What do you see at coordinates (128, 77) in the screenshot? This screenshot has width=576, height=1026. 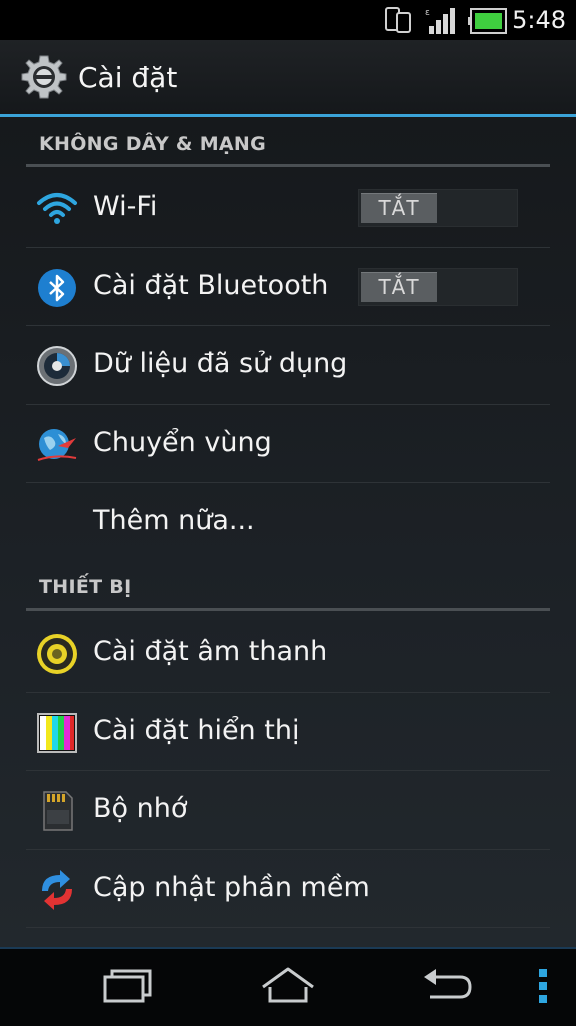 I see `page-title: Cài đặt` at bounding box center [128, 77].